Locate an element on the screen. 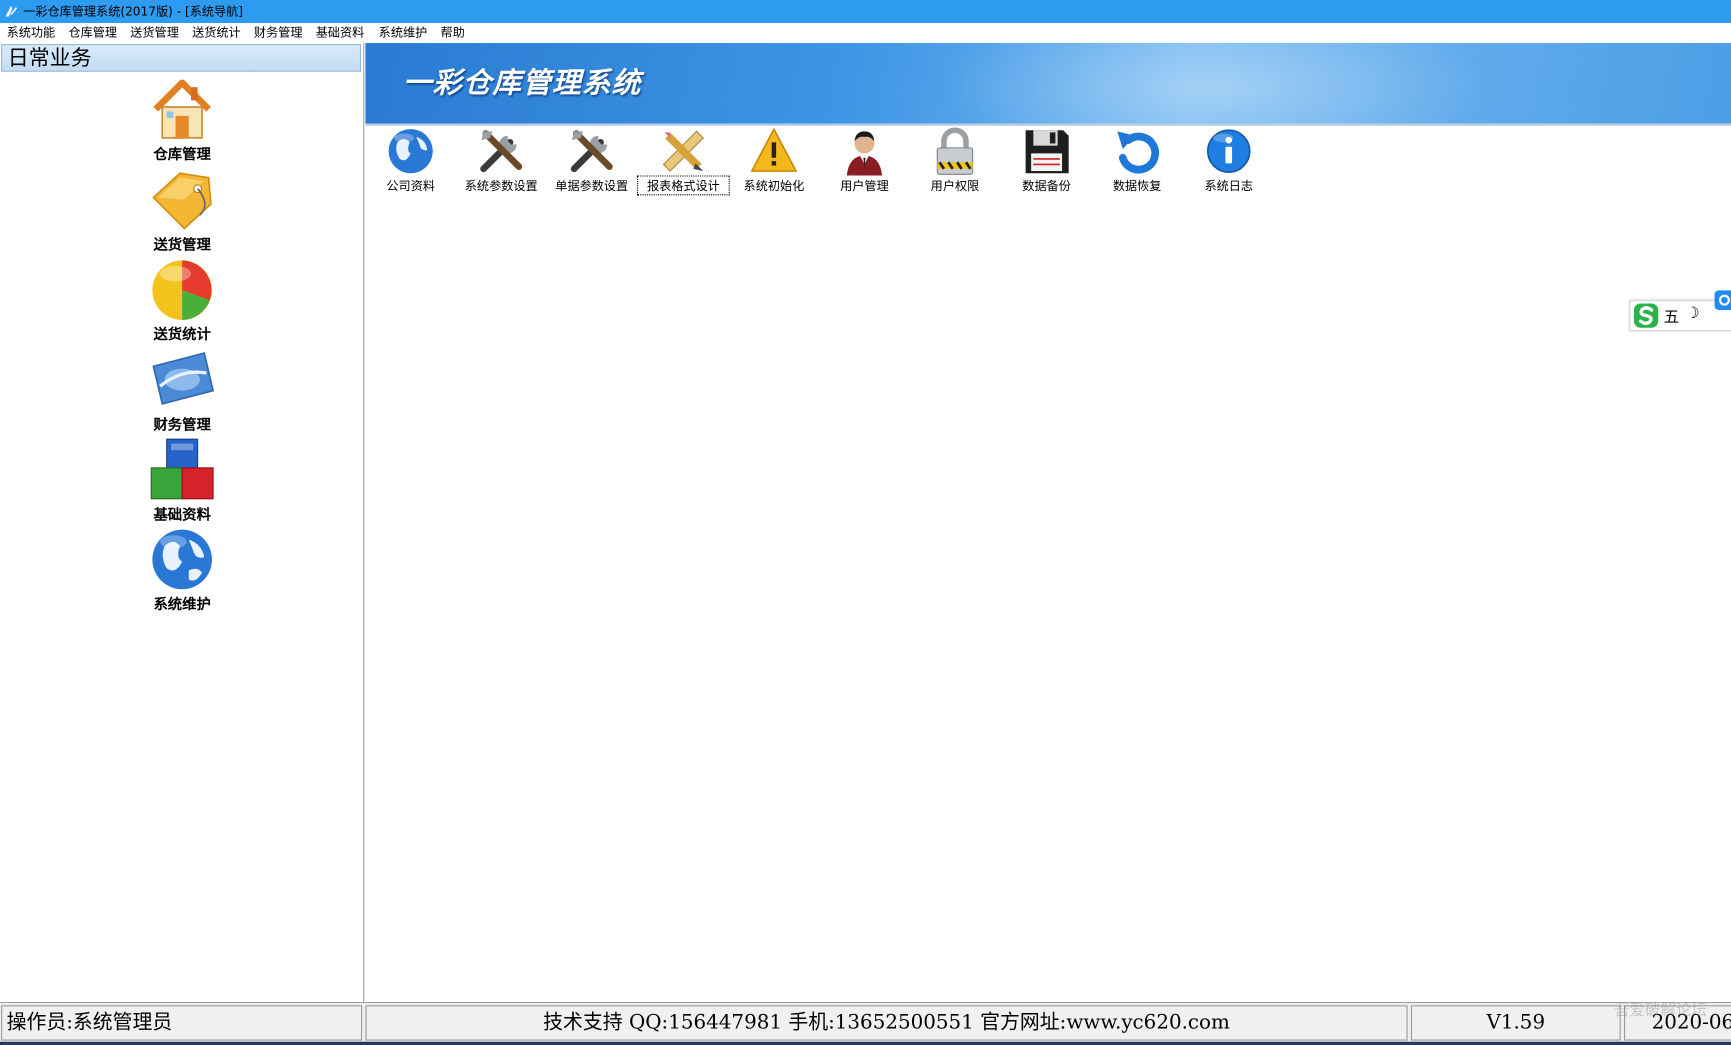 This screenshot has width=1731, height=1045. tool-label: 报表格式设计 is located at coordinates (683, 185).